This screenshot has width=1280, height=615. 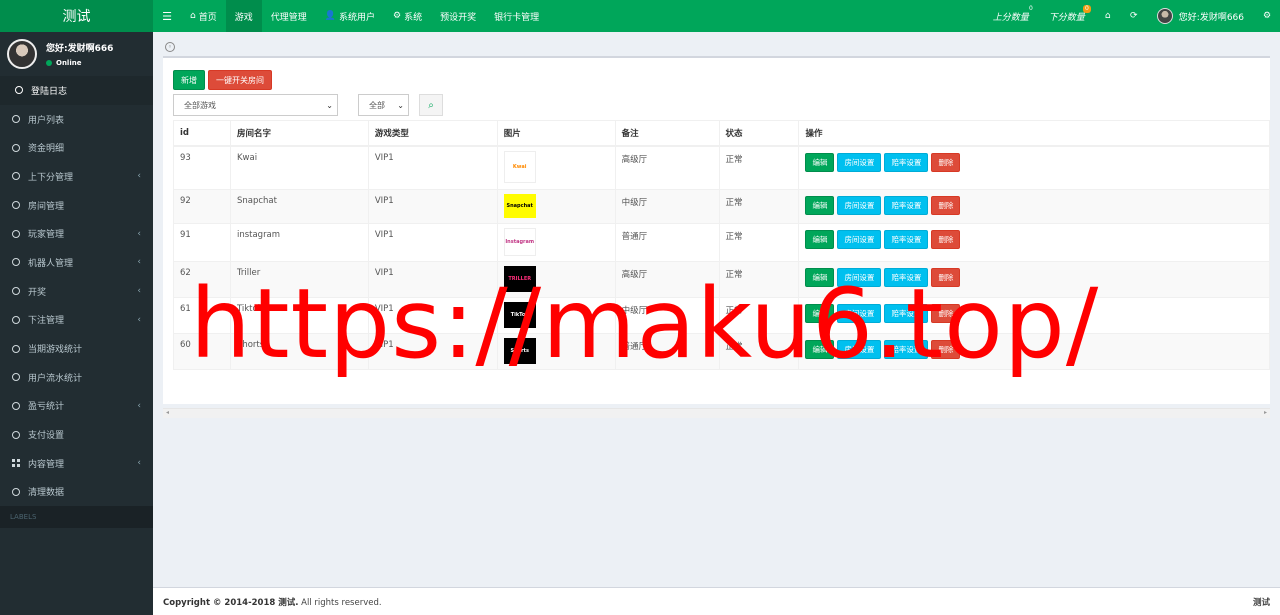 What do you see at coordinates (1200, 16) in the screenshot?
I see `user-menu: 您好:发财啊666` at bounding box center [1200, 16].